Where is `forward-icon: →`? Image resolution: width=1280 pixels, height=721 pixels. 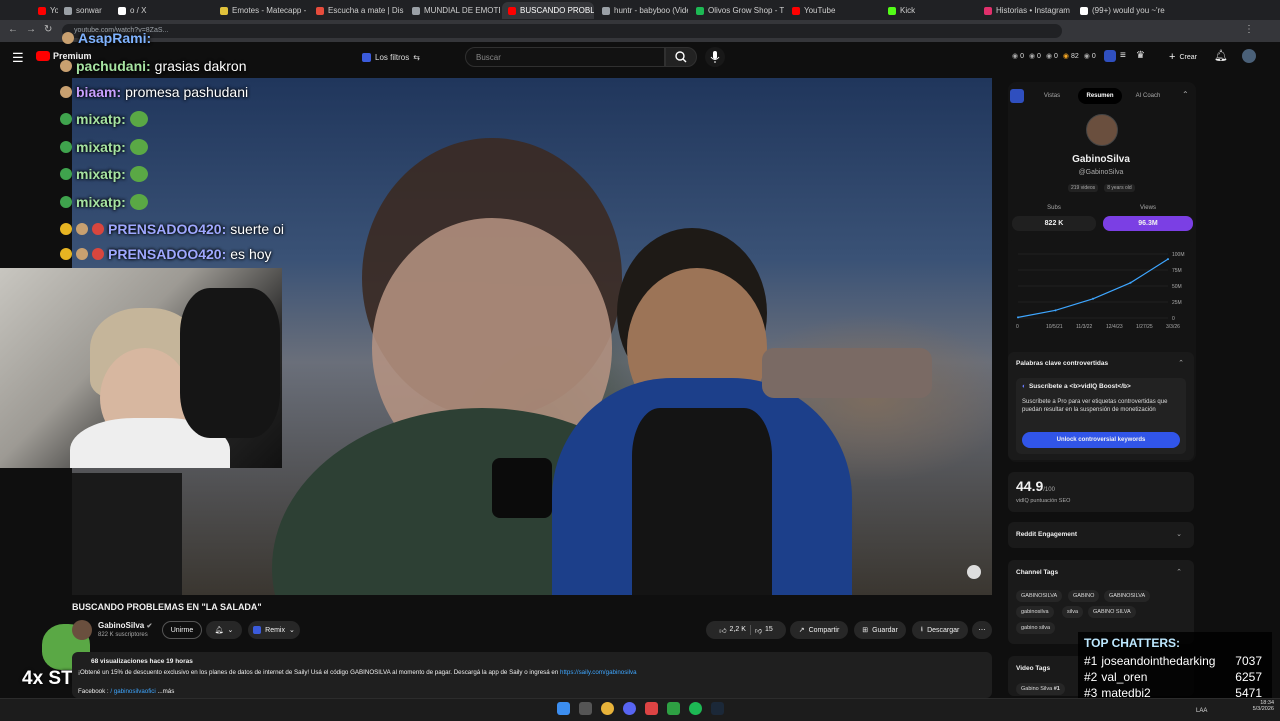 forward-icon: → is located at coordinates (31, 29).